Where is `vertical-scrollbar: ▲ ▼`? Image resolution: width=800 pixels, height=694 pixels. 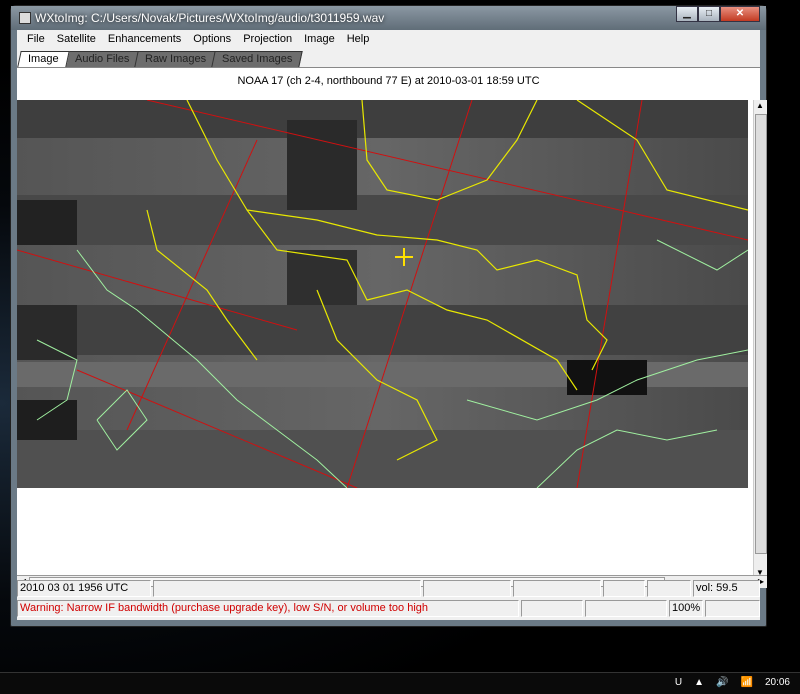 vertical-scrollbar: ▲ ▼ is located at coordinates (760, 339).